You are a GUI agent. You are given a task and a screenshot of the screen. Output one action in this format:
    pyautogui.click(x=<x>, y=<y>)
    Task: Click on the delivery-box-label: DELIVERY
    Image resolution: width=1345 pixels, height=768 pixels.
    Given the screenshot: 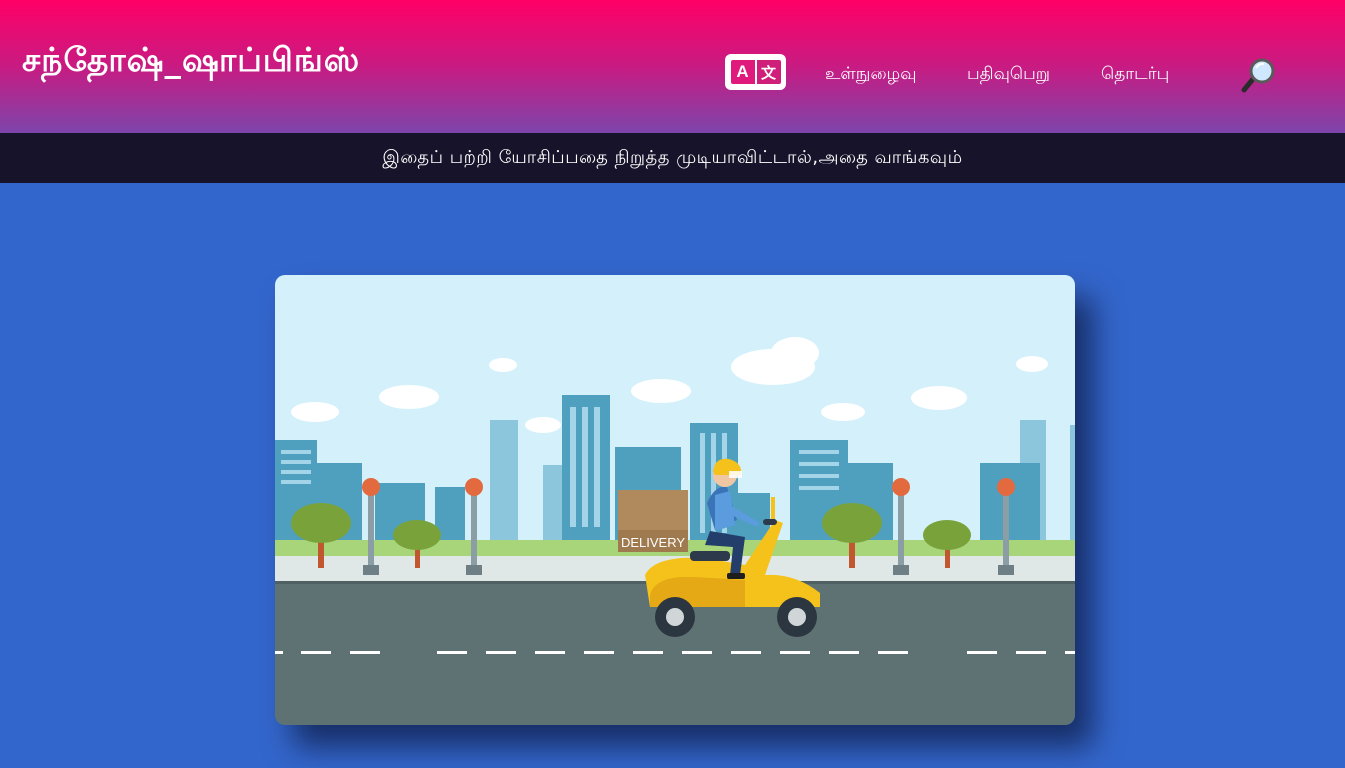 What is the action you would take?
    pyautogui.click(x=653, y=542)
    